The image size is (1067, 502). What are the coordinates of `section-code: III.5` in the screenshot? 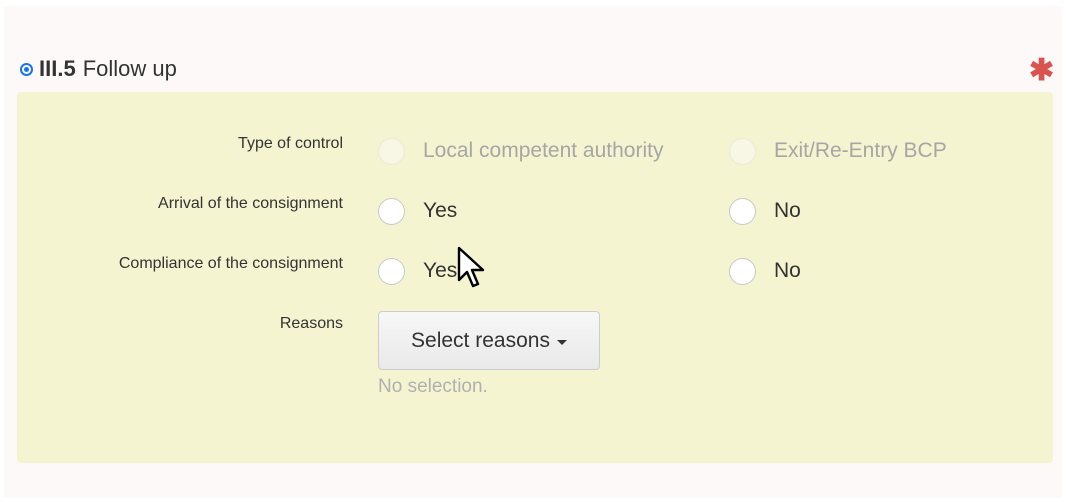 It's located at (57, 68).